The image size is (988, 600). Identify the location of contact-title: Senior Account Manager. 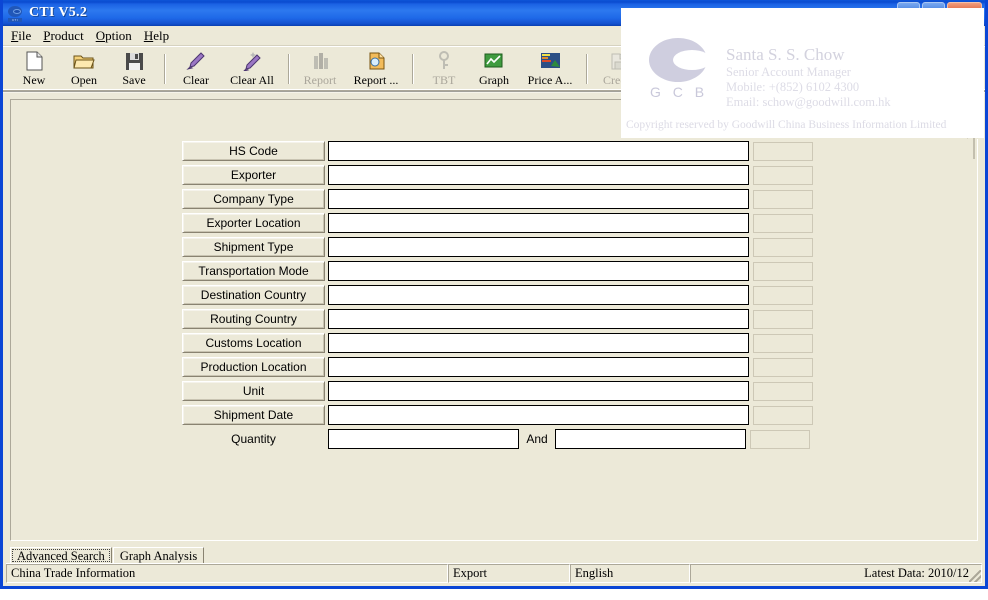
(788, 72).